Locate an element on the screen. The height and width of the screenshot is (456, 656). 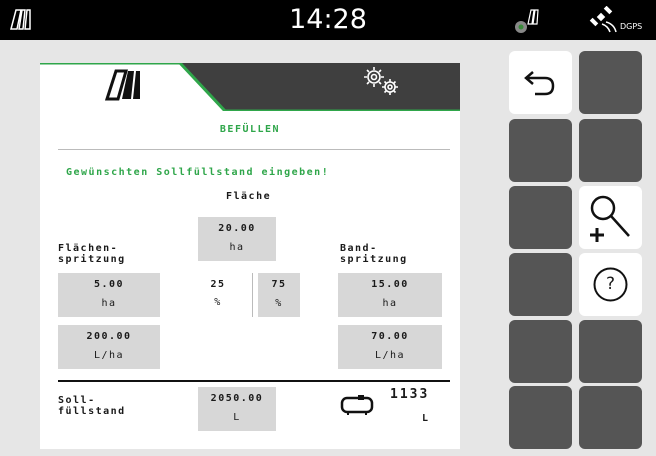
band-spritzung-label: Band- spritzung is located at coordinates (374, 254).